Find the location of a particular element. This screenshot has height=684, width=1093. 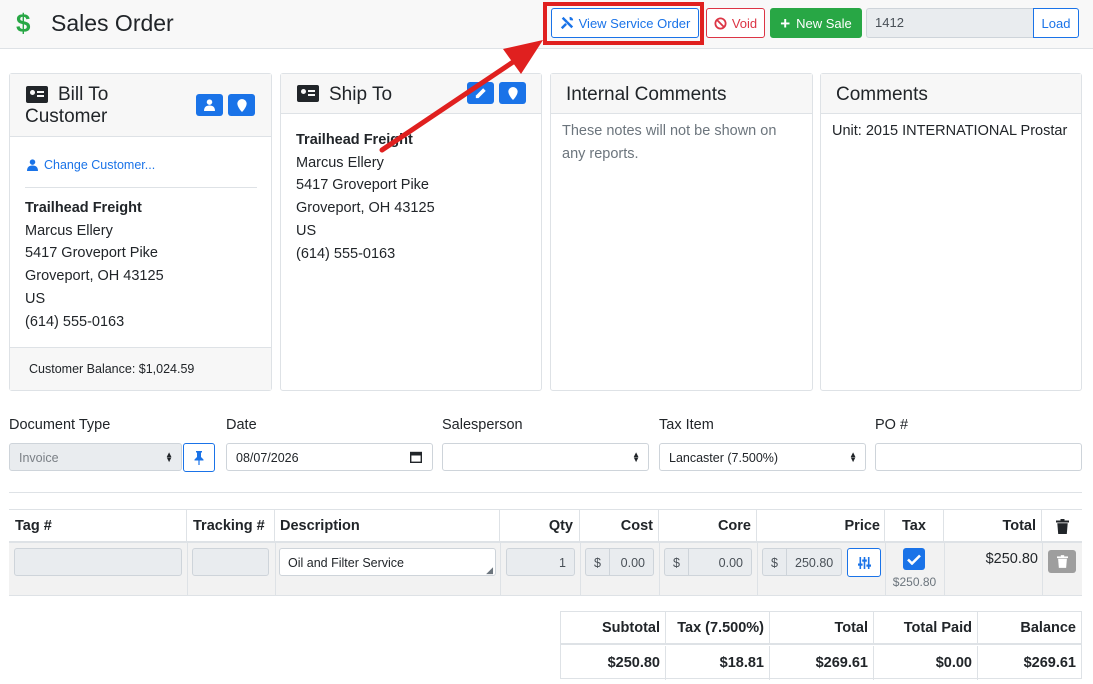

price-input: 250.80 is located at coordinates (814, 562).